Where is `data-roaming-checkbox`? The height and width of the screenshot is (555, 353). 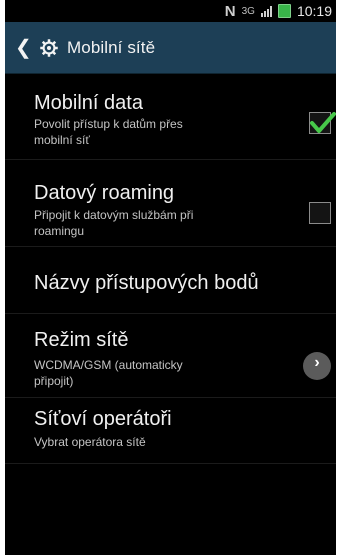
data-roaming-checkbox is located at coordinates (320, 213).